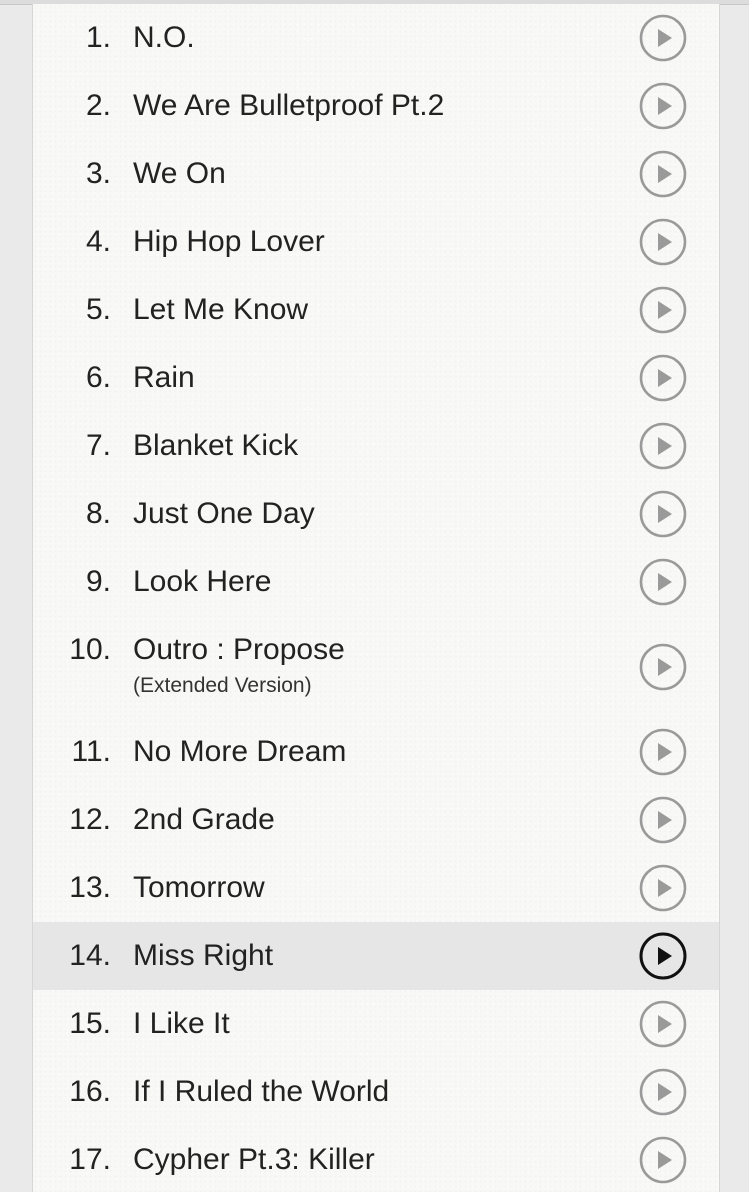  What do you see at coordinates (376, 667) in the screenshot?
I see `track-row: 10. Outro : Propose (Extended Version)` at bounding box center [376, 667].